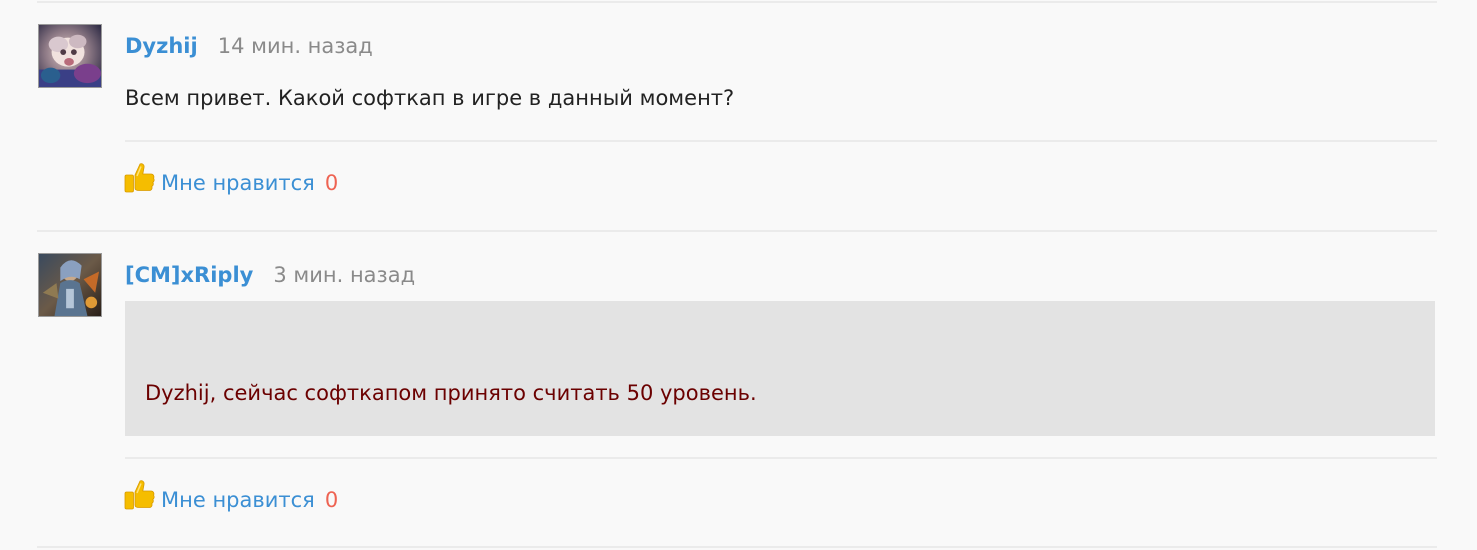  What do you see at coordinates (161, 46) in the screenshot?
I see `author-link: Dyzhij` at bounding box center [161, 46].